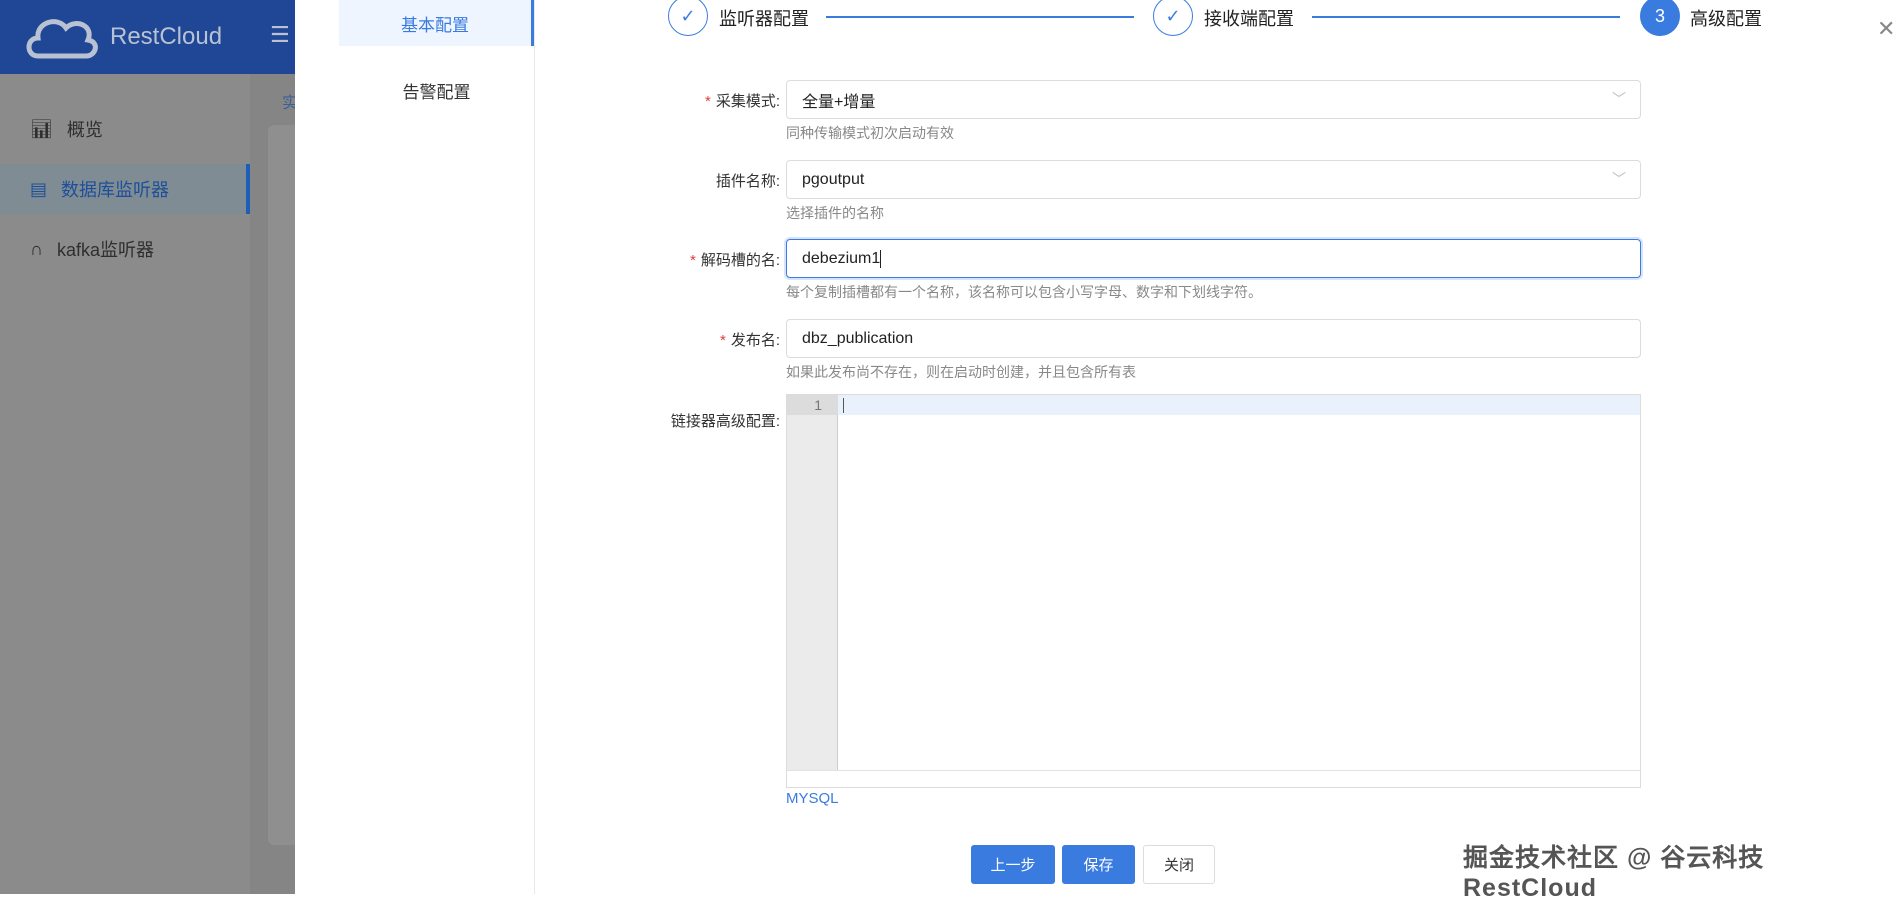 This screenshot has width=1896, height=903. Describe the element at coordinates (1614, 873) in the screenshot. I see `watermark: 掘金技术社区 @ 谷云科技RestCloud` at that location.